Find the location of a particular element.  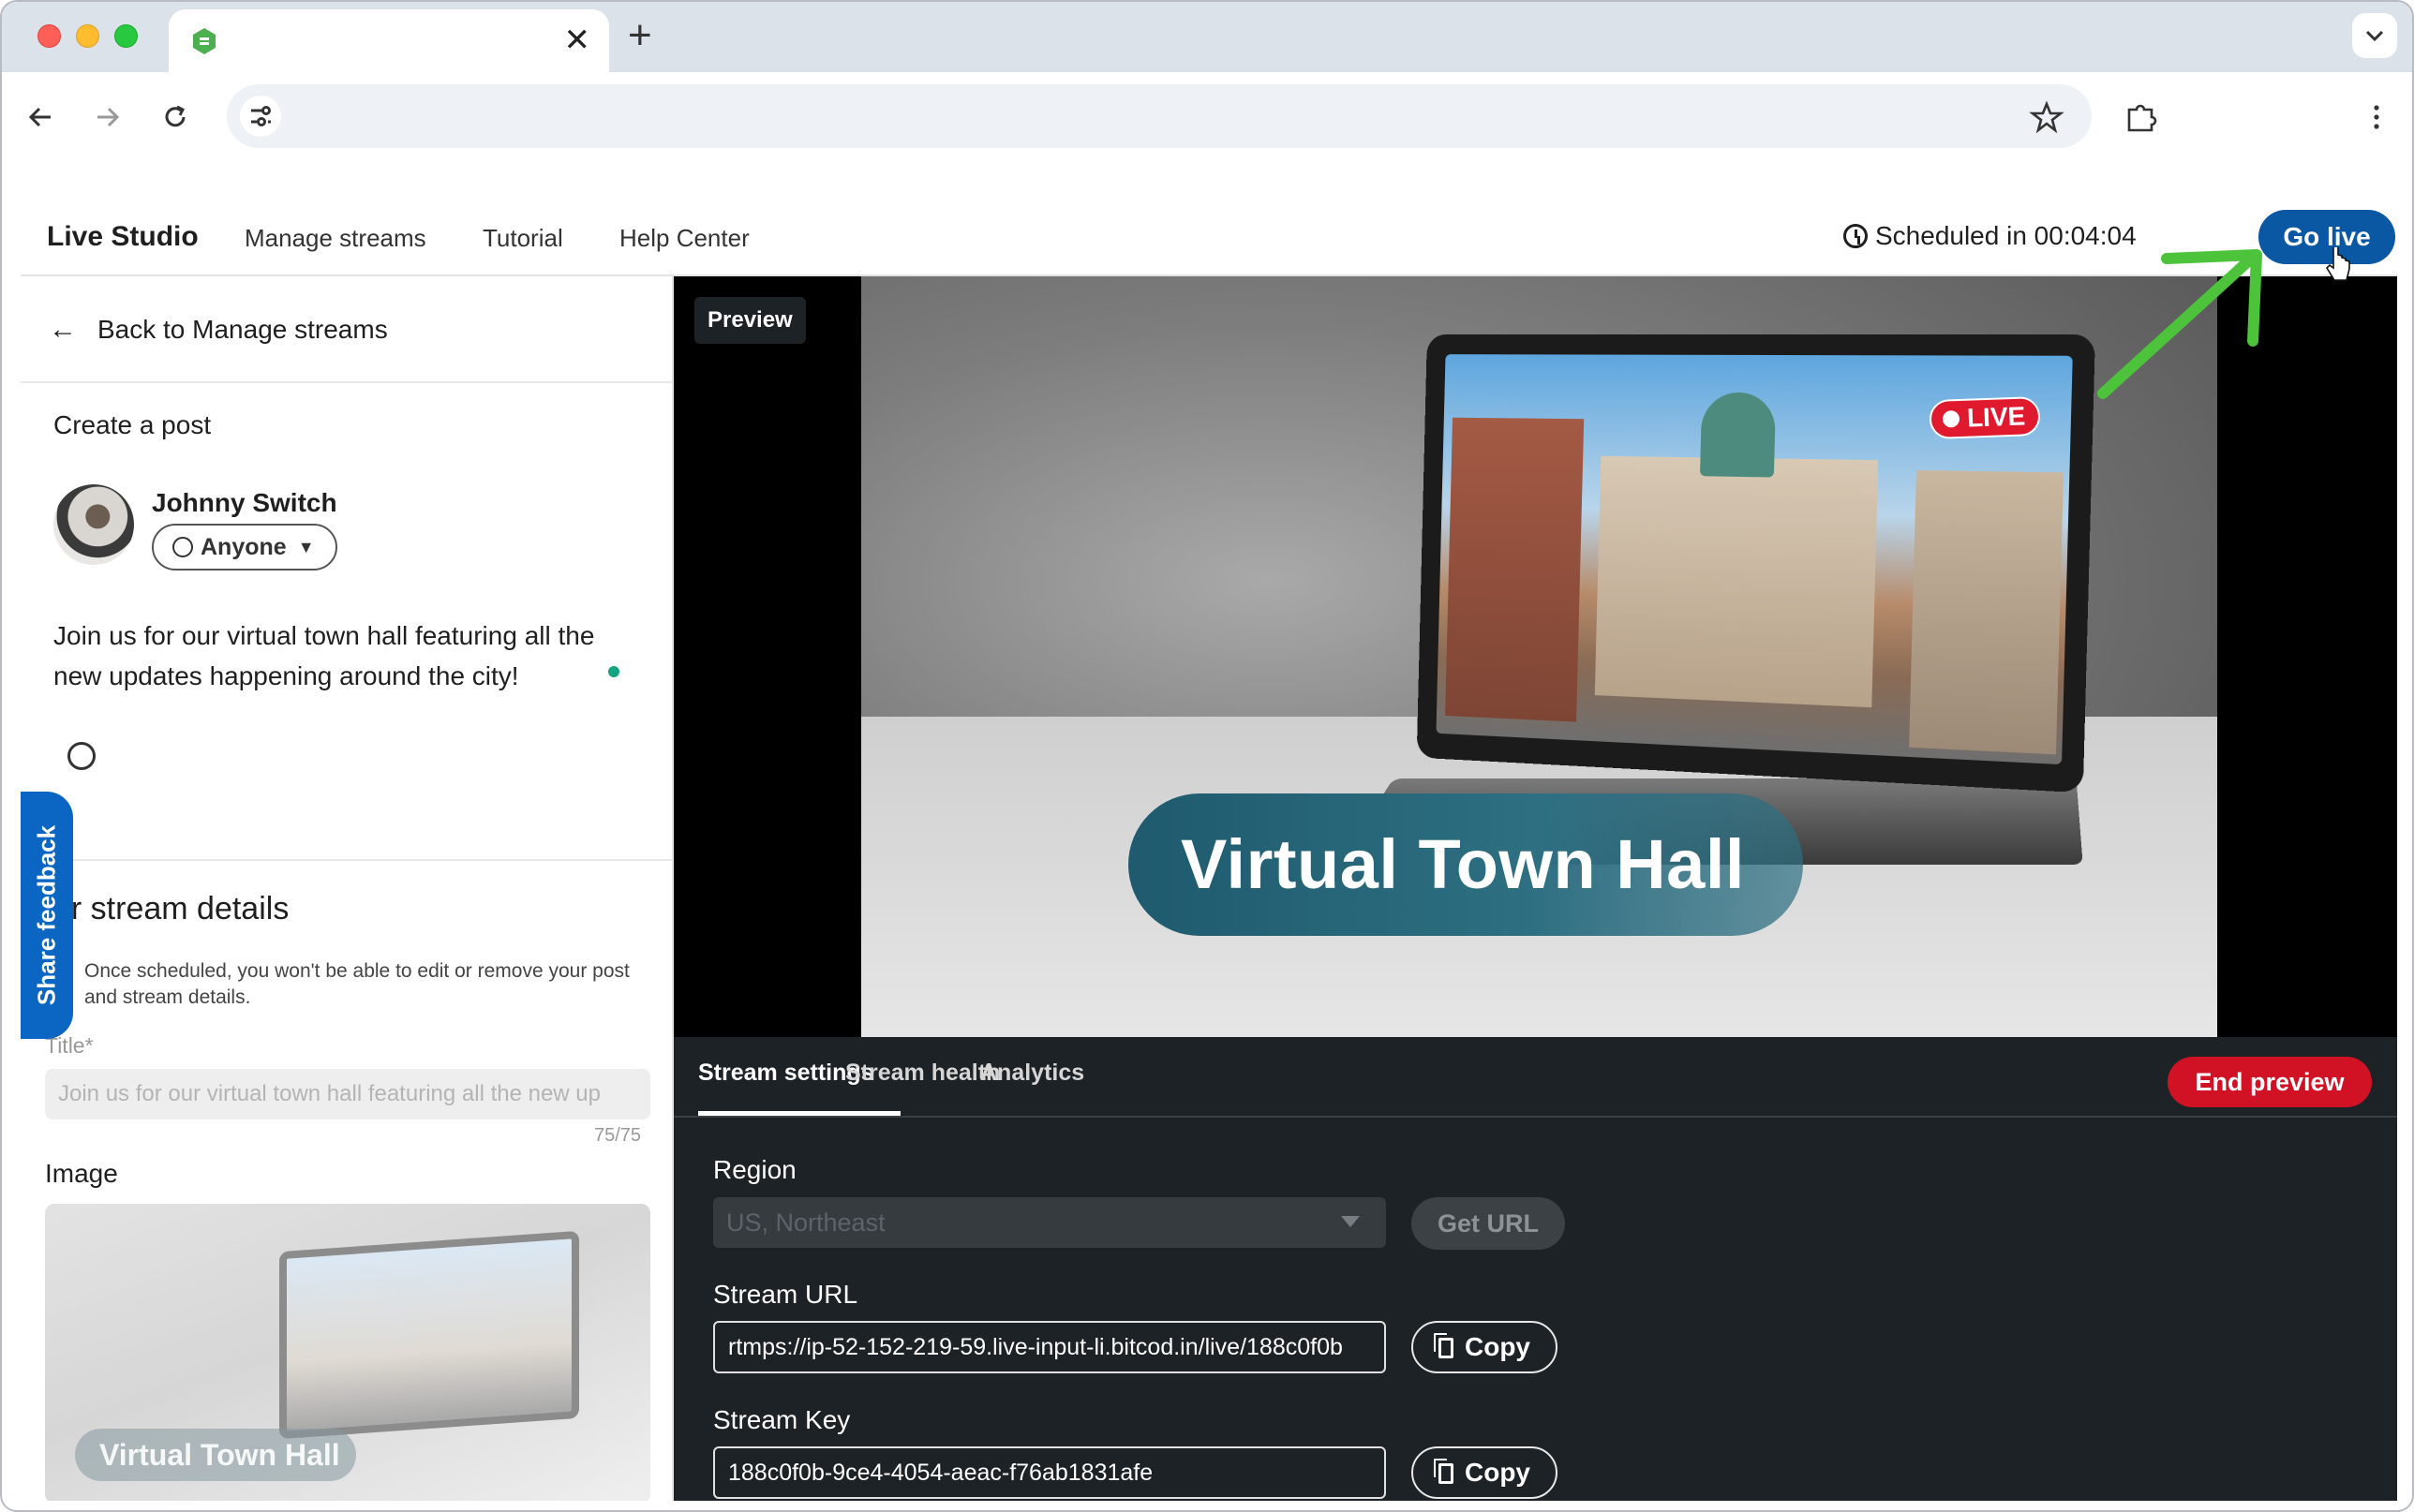

nav-tutorial: Tutorial is located at coordinates (523, 238).